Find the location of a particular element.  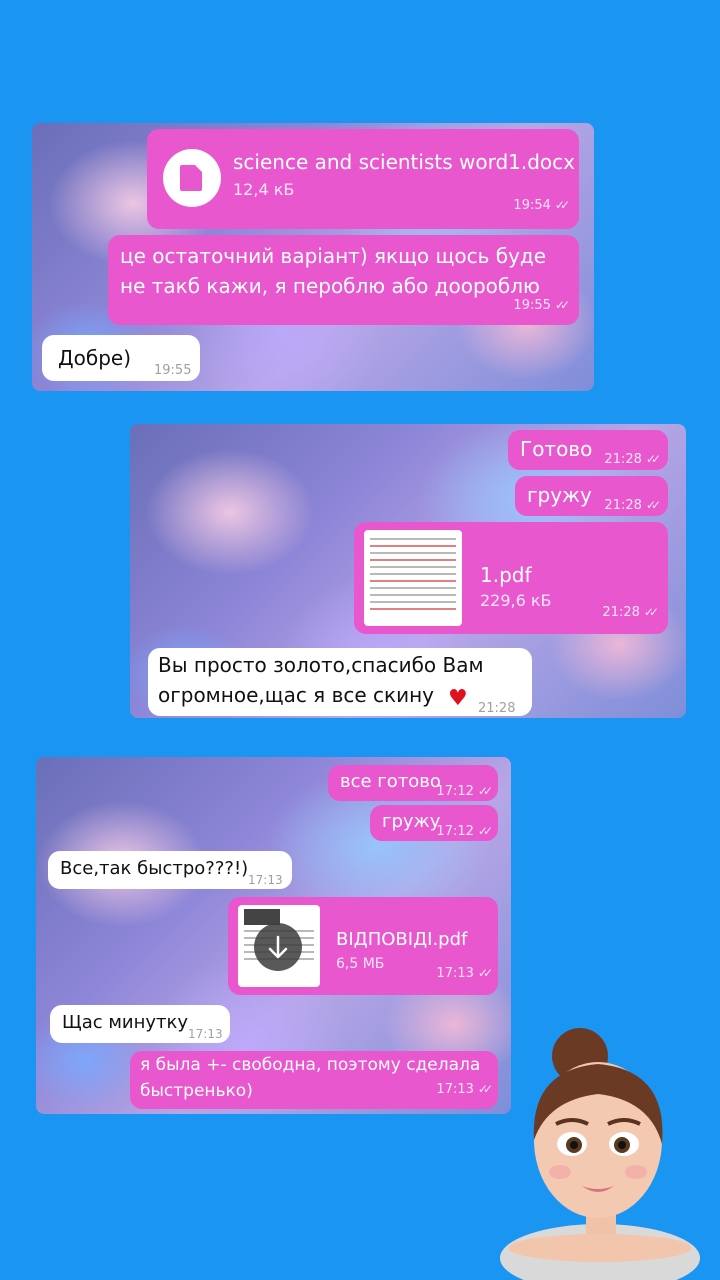

incoming-message: Добре) 19:55 is located at coordinates (121, 358).